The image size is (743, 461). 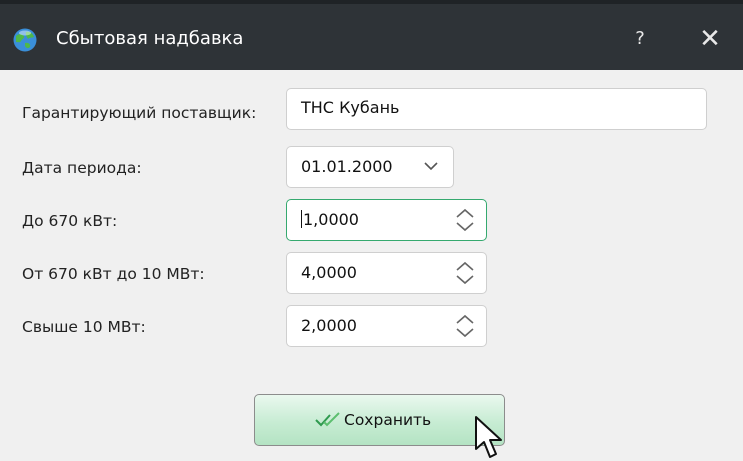 What do you see at coordinates (388, 420) in the screenshot?
I see `save-button-label: Сохранить` at bounding box center [388, 420].